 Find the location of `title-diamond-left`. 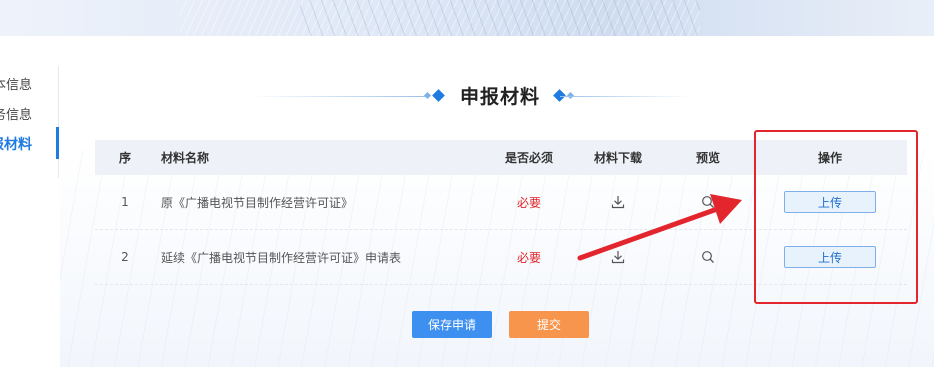

title-diamond-left is located at coordinates (438, 95).